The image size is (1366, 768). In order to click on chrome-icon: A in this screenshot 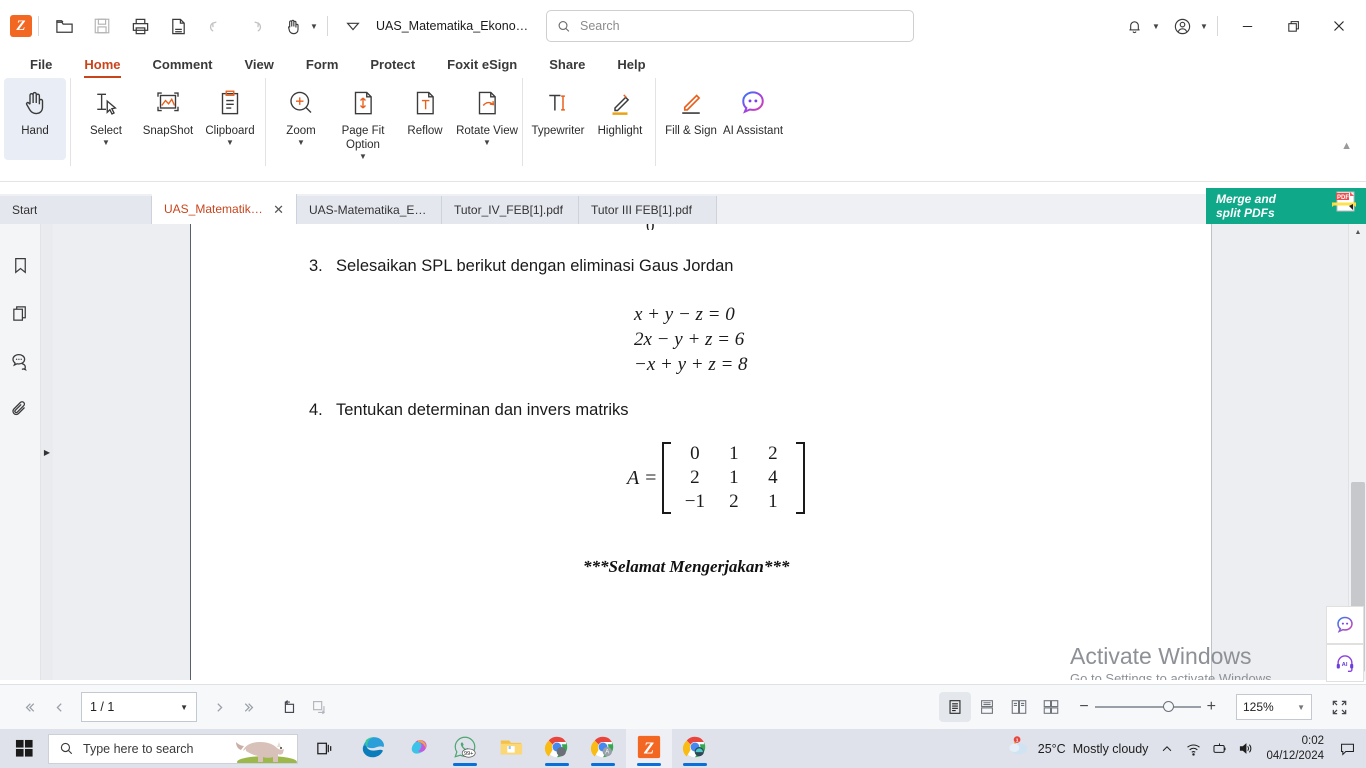, I will do `click(603, 748)`.